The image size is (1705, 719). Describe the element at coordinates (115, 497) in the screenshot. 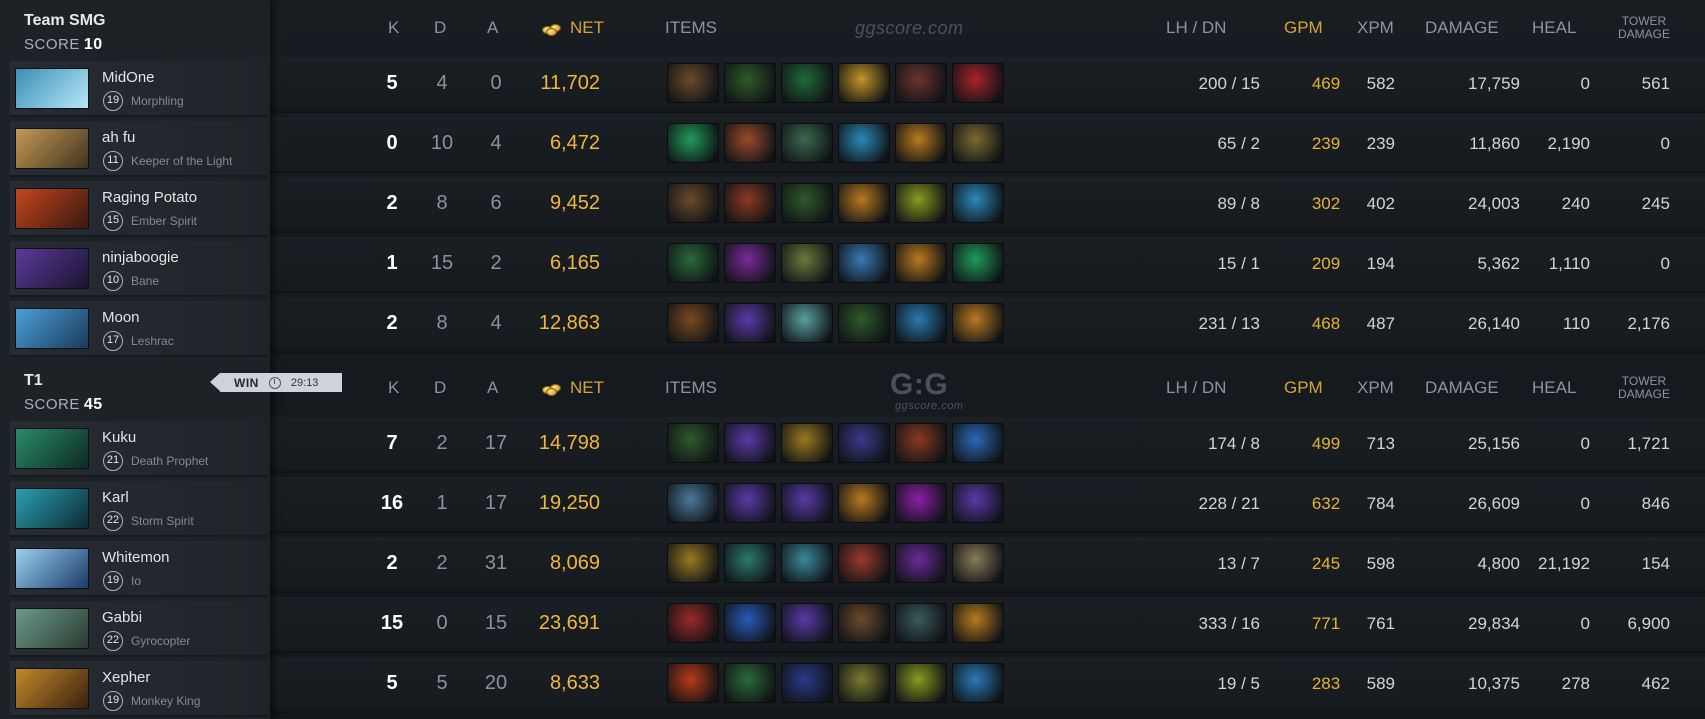

I see `player-name: Karl` at that location.